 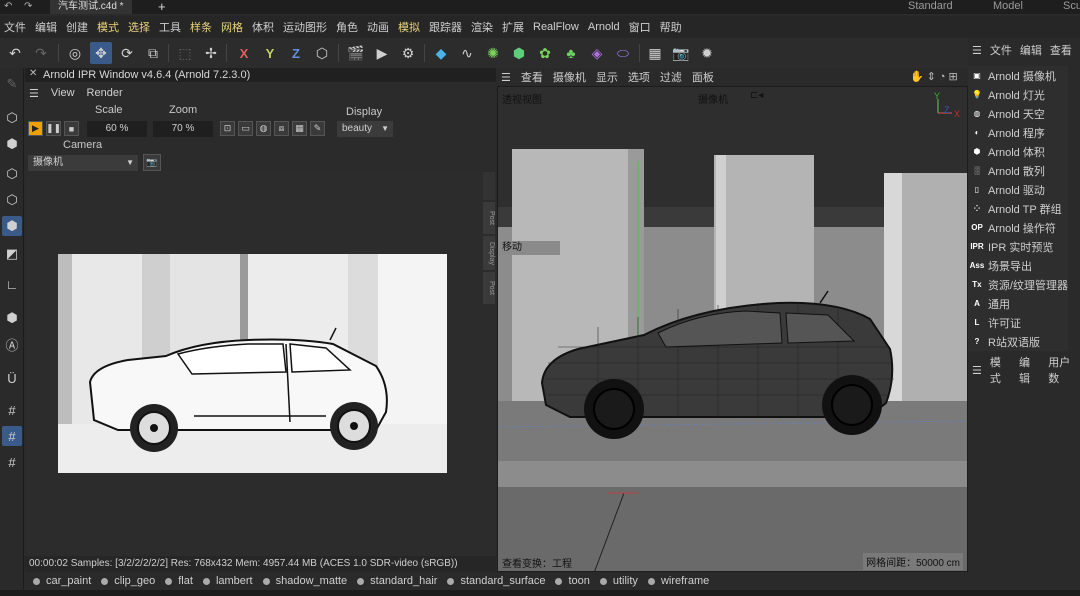 What do you see at coordinates (227, 581) in the screenshot?
I see `shader-chip: lambert` at bounding box center [227, 581].